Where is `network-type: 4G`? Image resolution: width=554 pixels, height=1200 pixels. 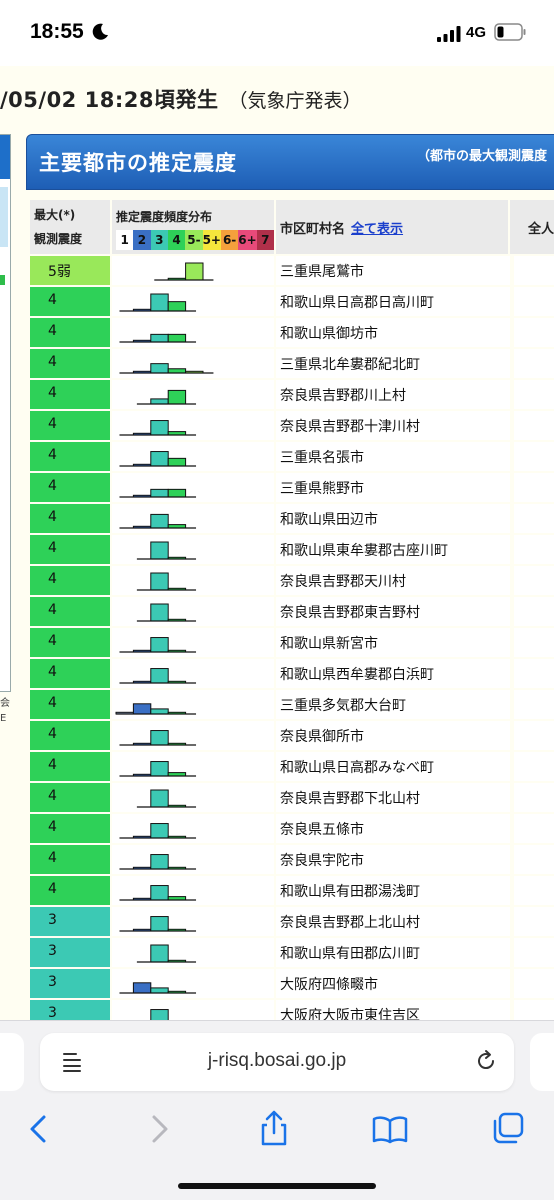 network-type: 4G is located at coordinates (476, 32).